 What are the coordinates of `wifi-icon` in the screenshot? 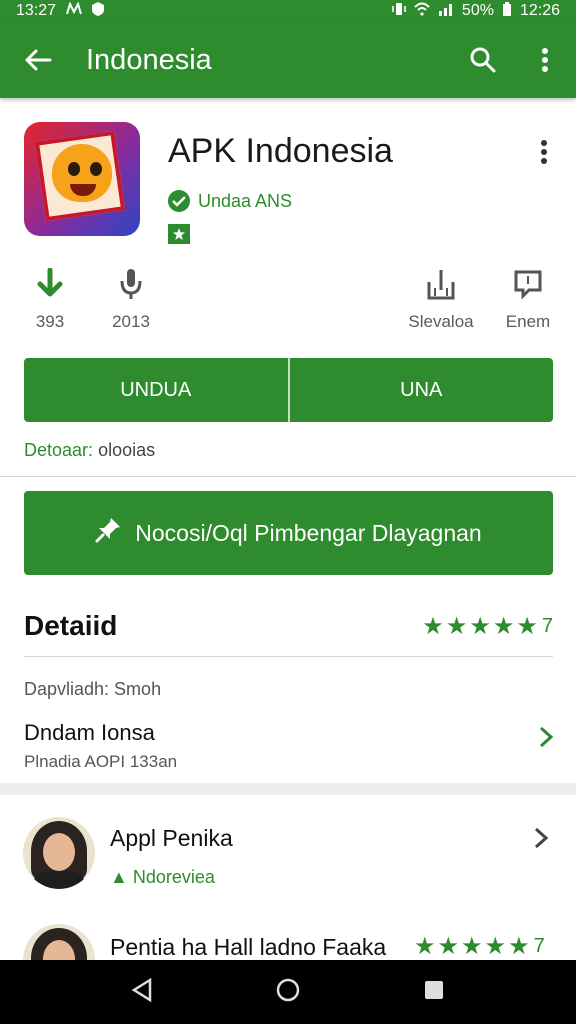 It's located at (422, 11).